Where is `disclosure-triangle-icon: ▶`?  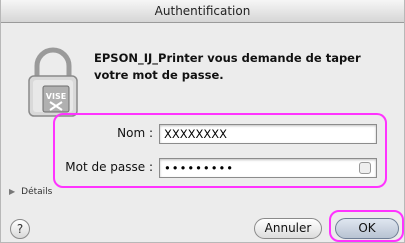 disclosure-triangle-icon: ▶ is located at coordinates (12, 191).